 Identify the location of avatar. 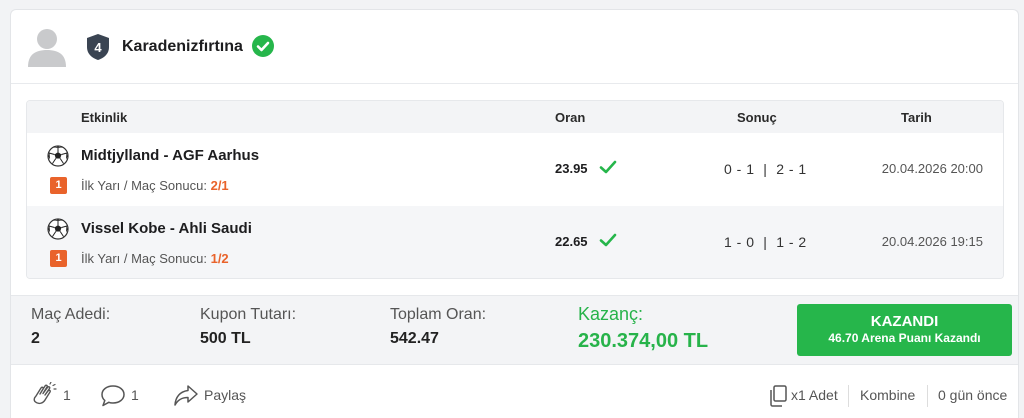
(47, 47).